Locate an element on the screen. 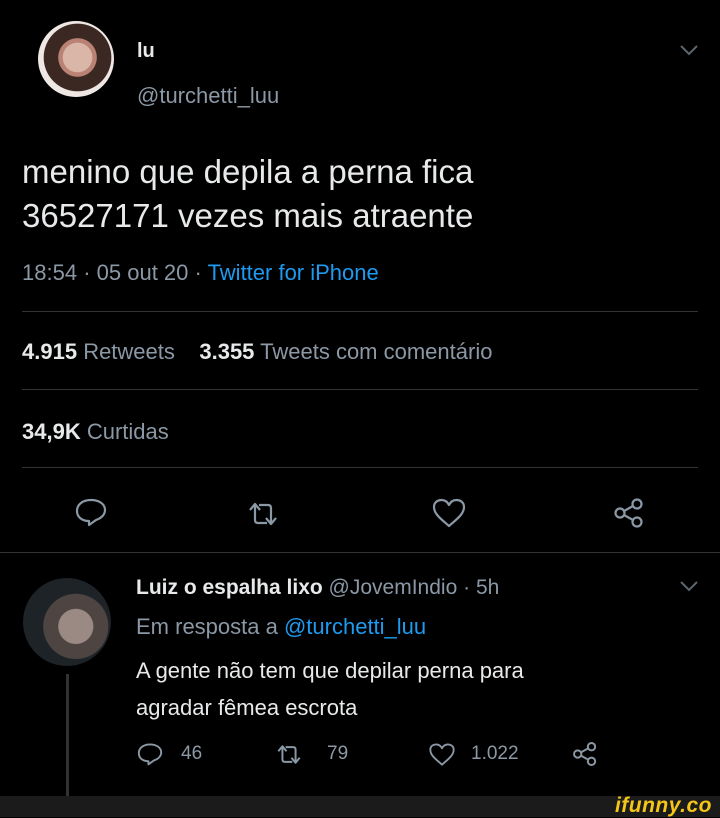  reply-retweets-count: 79 is located at coordinates (338, 753).